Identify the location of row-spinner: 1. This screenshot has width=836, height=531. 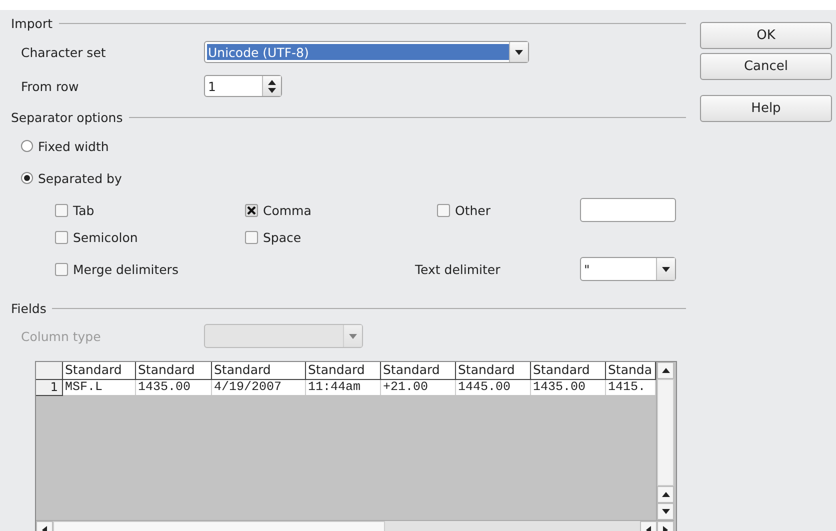
(243, 86).